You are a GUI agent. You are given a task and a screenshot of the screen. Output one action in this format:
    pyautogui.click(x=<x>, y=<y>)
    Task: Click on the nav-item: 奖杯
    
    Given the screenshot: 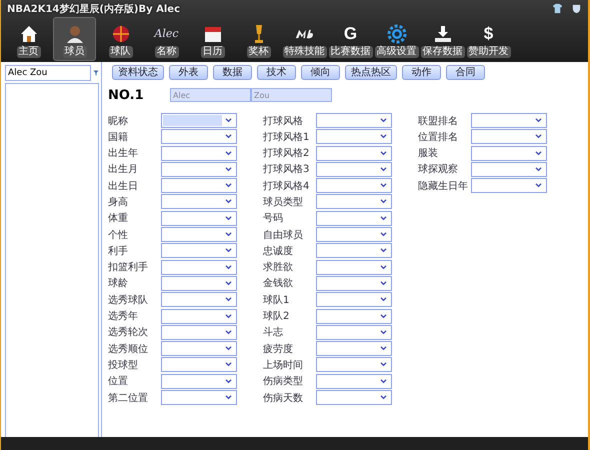 What is the action you would take?
    pyautogui.click(x=258, y=39)
    